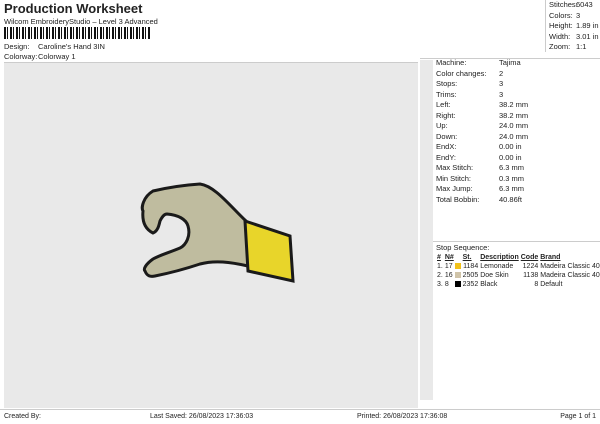  I want to click on printed-date: Printed: 26/08/2023 17:36:08, so click(402, 416).